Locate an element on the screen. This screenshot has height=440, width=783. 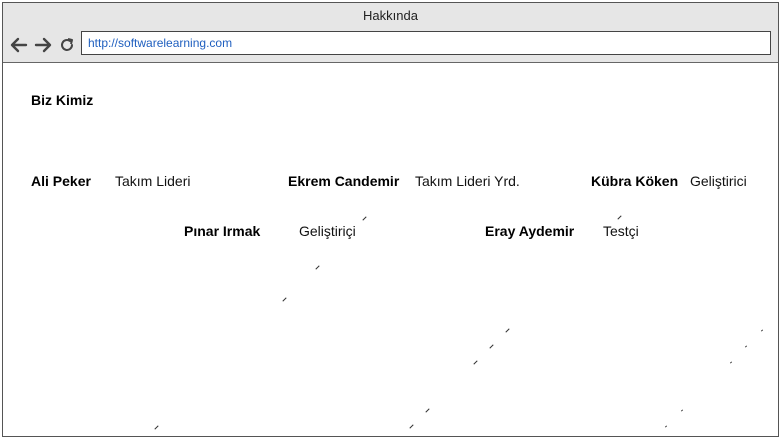
page-heading: Biz Kimiz is located at coordinates (62, 100).